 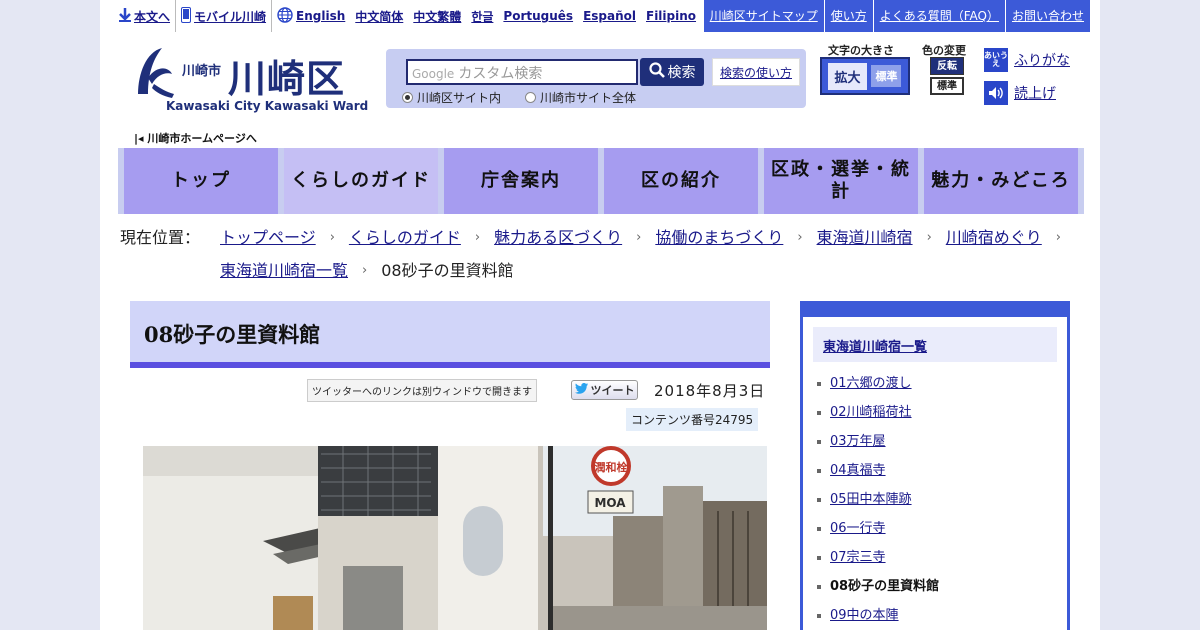 I want to click on logo-ward-name: 川崎区, so click(x=287, y=79).